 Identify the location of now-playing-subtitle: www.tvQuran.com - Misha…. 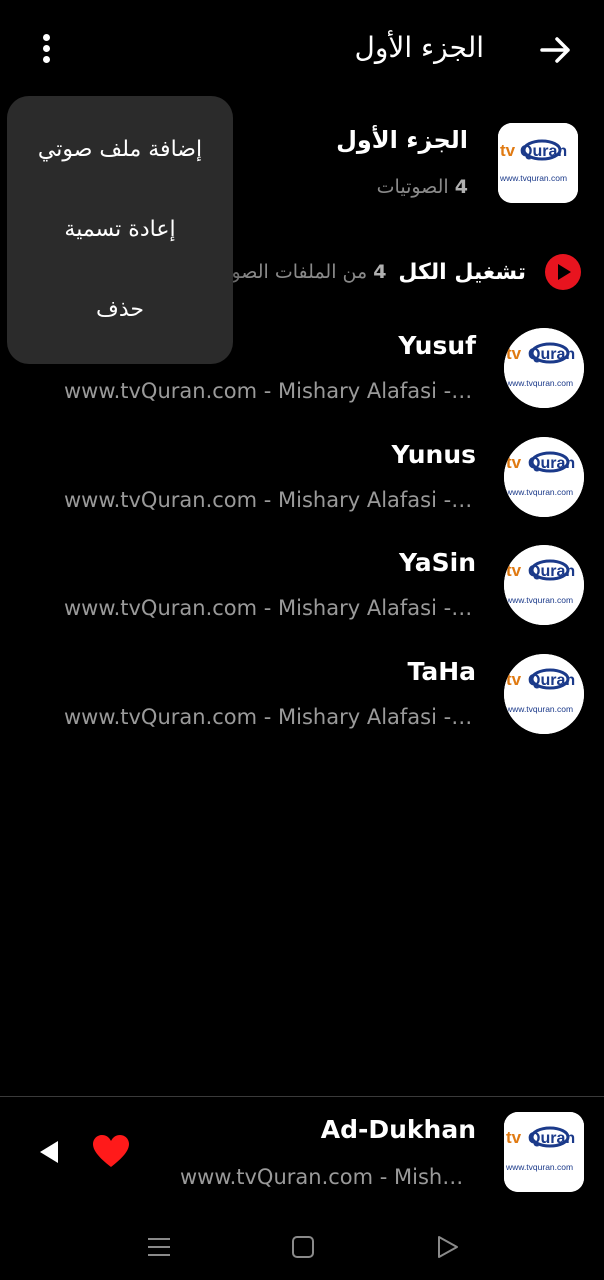
(328, 1177).